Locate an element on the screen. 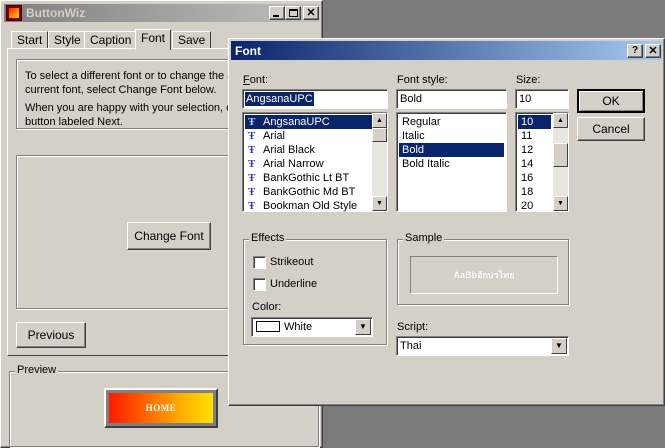  font-style-list: Regular Italic Bold Bold Italic is located at coordinates (451, 162).